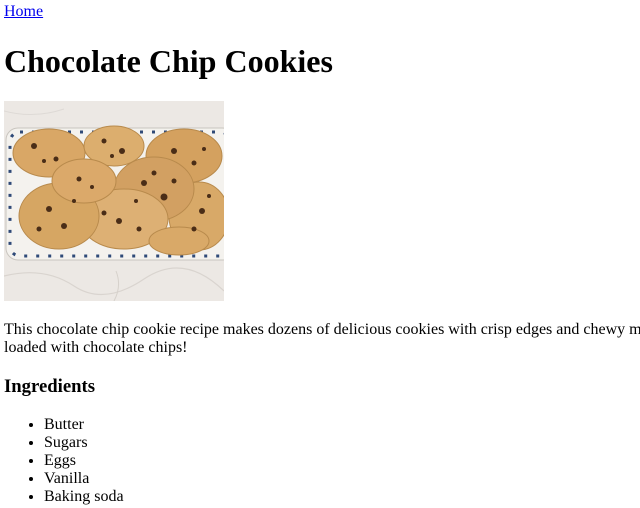 This screenshot has width=640, height=508. Describe the element at coordinates (84, 443) in the screenshot. I see `ingredient-item: Sugars` at that location.